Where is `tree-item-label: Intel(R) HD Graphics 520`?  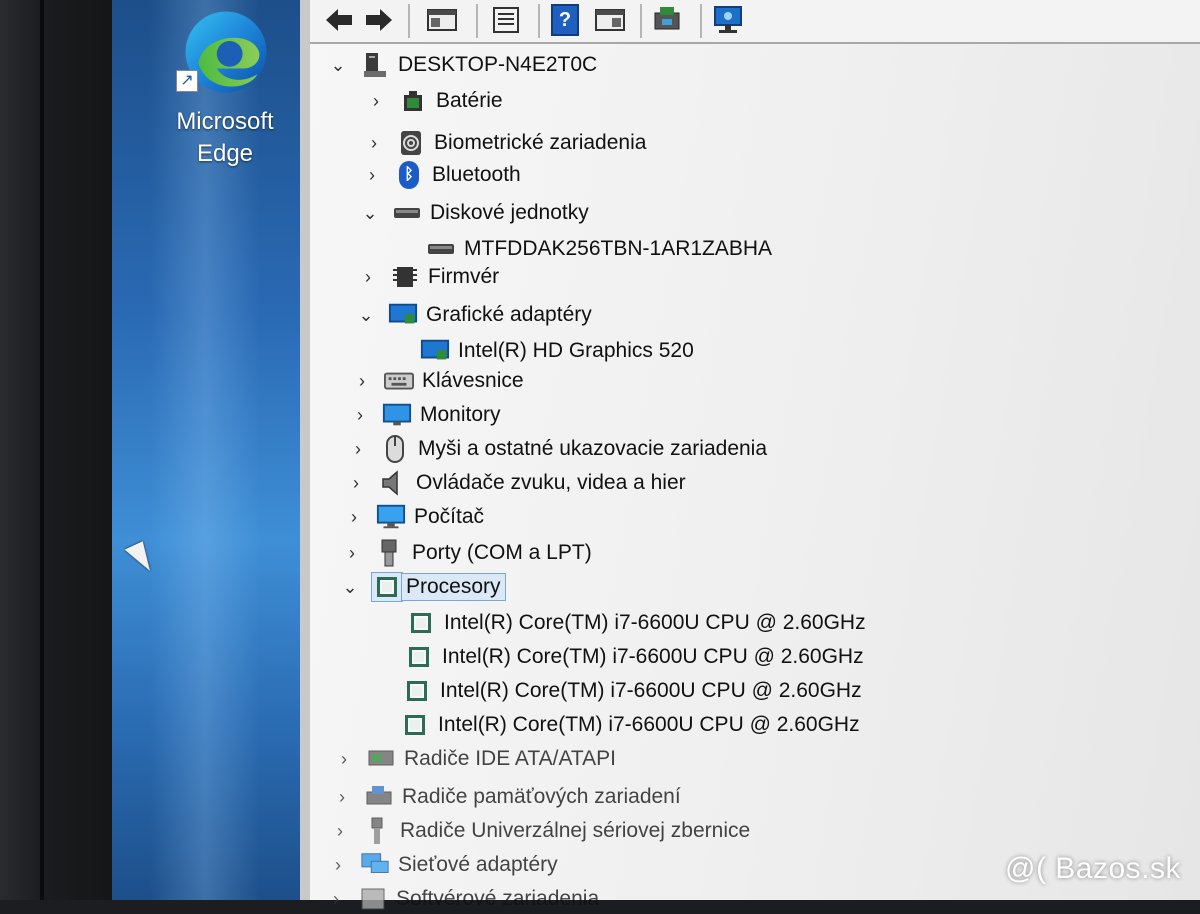 tree-item-label: Intel(R) HD Graphics 520 is located at coordinates (576, 350).